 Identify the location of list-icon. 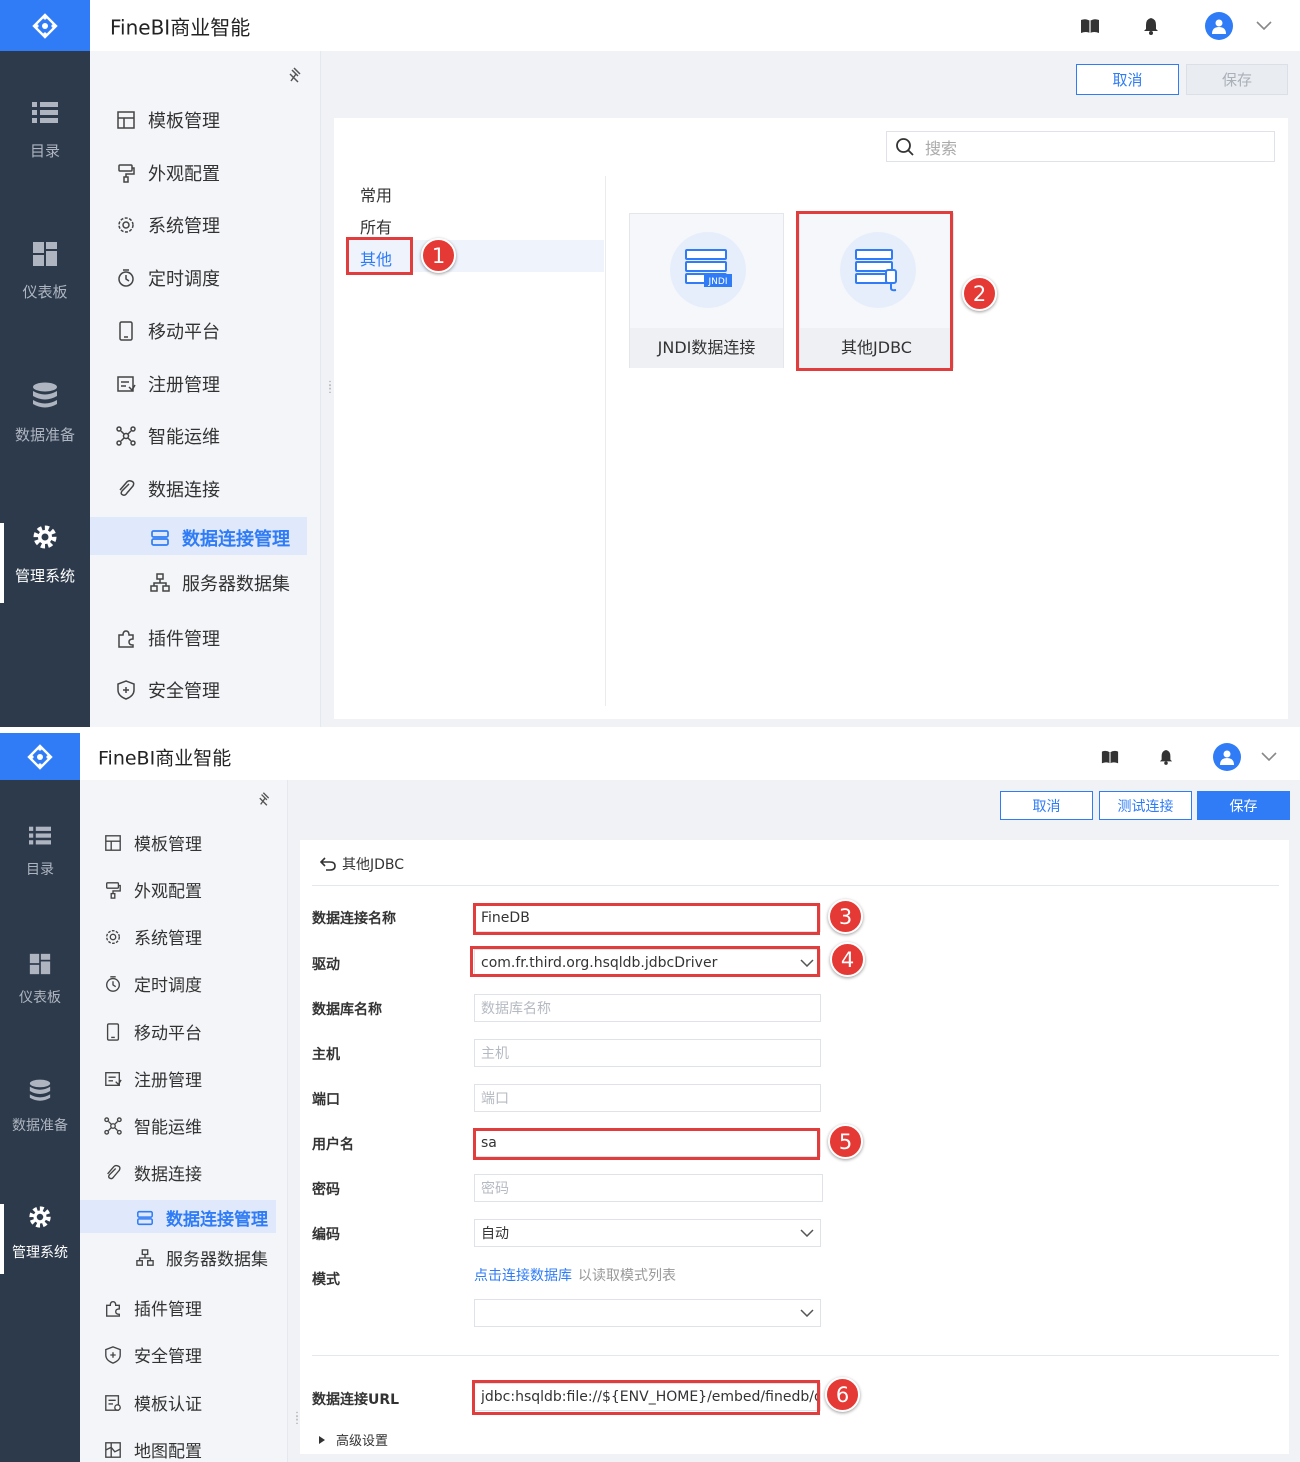
(45, 112).